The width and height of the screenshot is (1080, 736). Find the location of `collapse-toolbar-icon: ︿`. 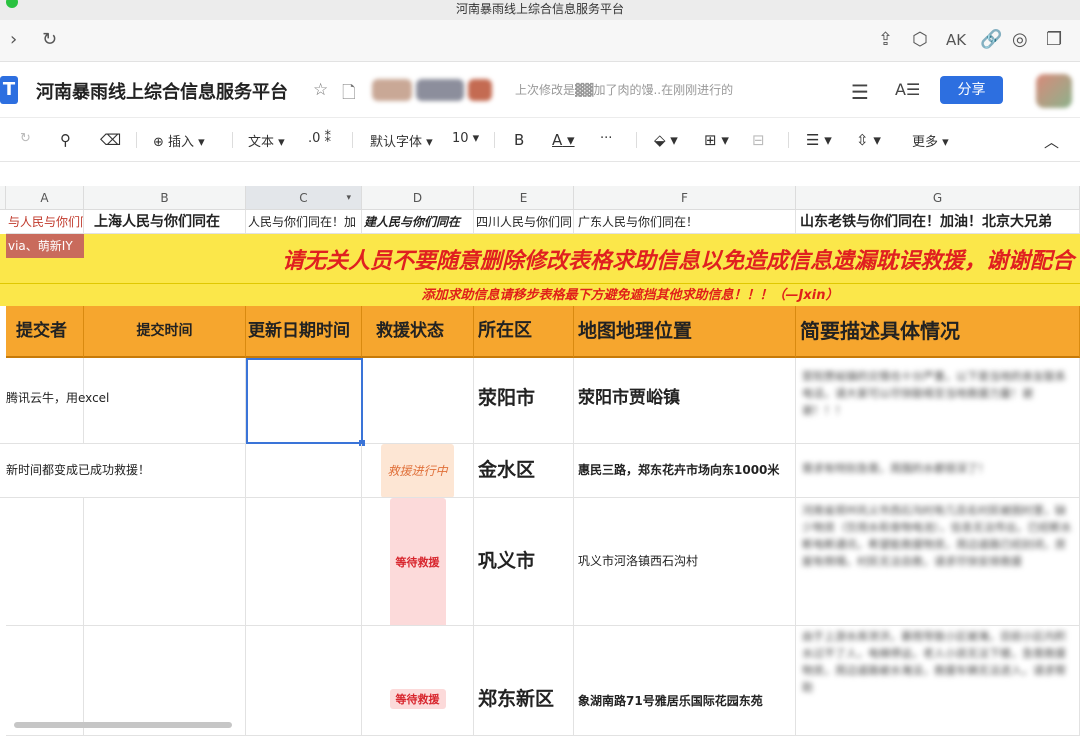

collapse-toolbar-icon: ︿ is located at coordinates (1051, 141).